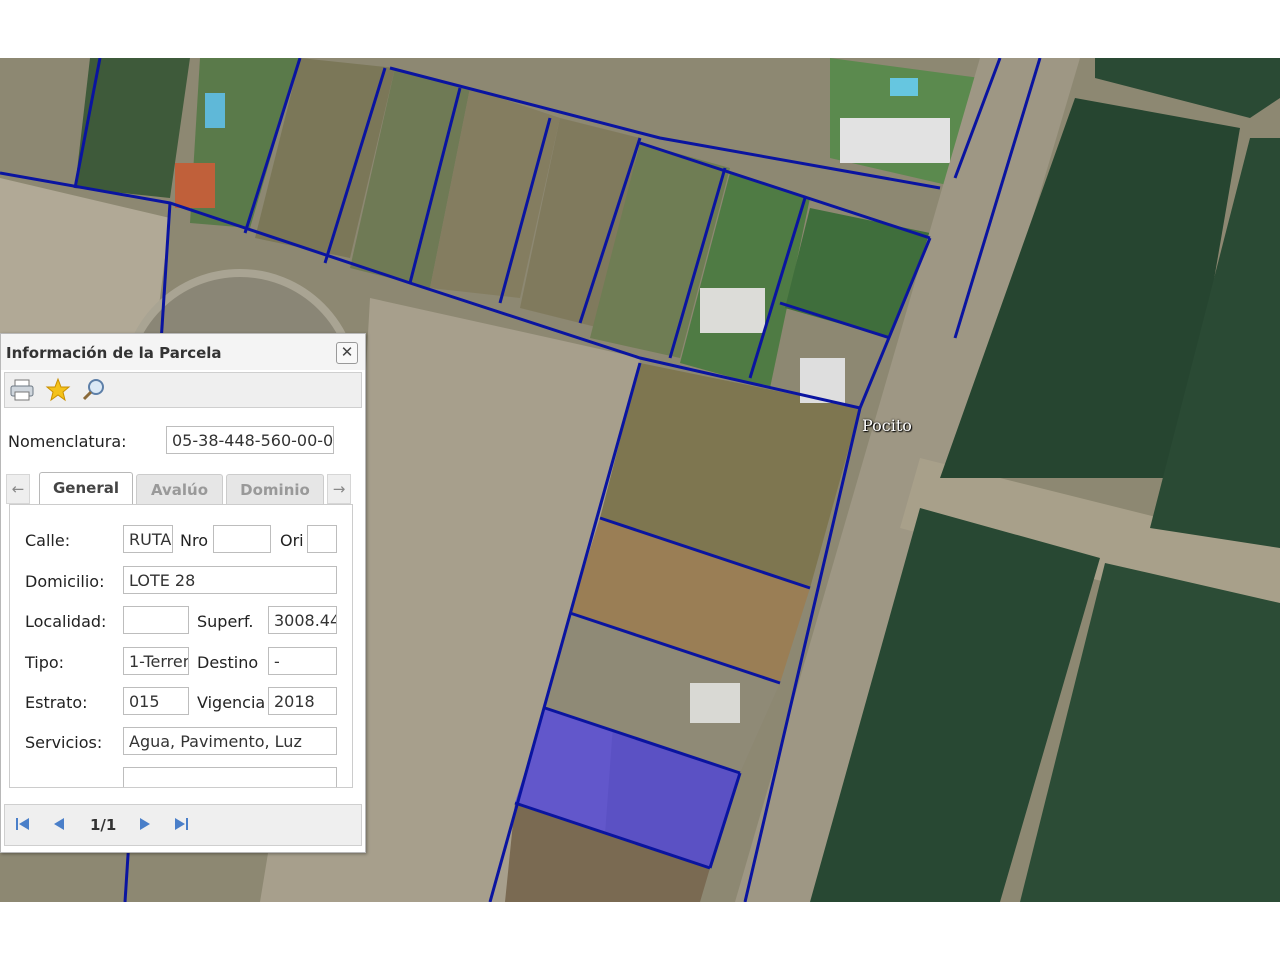 The height and width of the screenshot is (960, 1280). I want to click on prev-page-button, so click(59, 824).